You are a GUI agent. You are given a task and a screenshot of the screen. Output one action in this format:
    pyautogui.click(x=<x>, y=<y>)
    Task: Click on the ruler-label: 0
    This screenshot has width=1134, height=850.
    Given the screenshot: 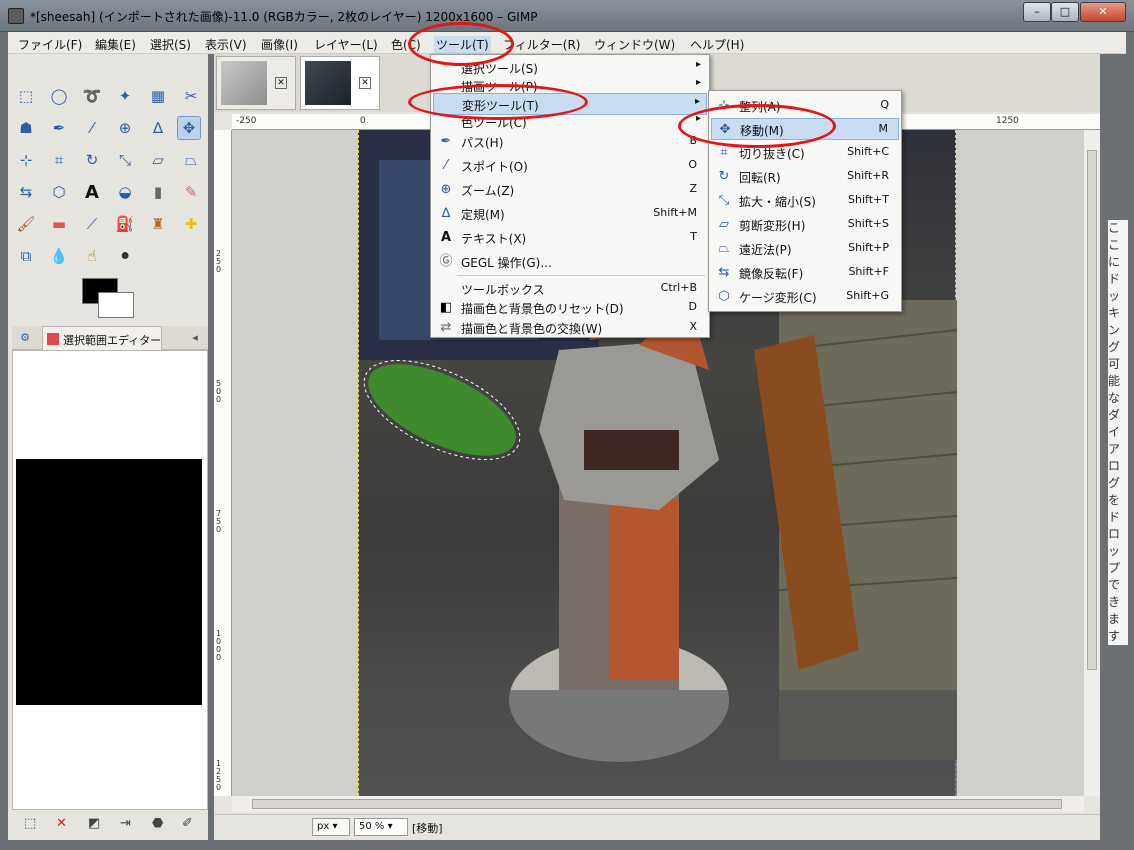 What is the action you would take?
    pyautogui.click(x=363, y=121)
    